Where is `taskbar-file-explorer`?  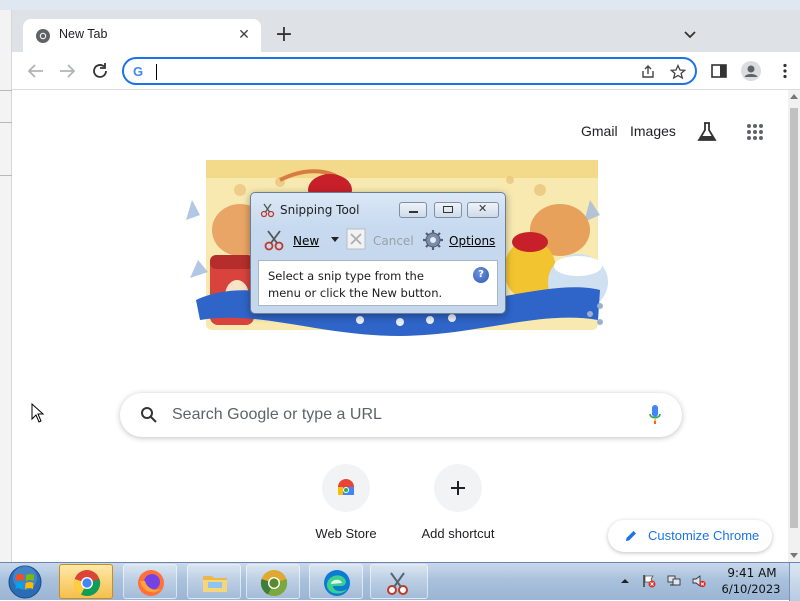 taskbar-file-explorer is located at coordinates (214, 581).